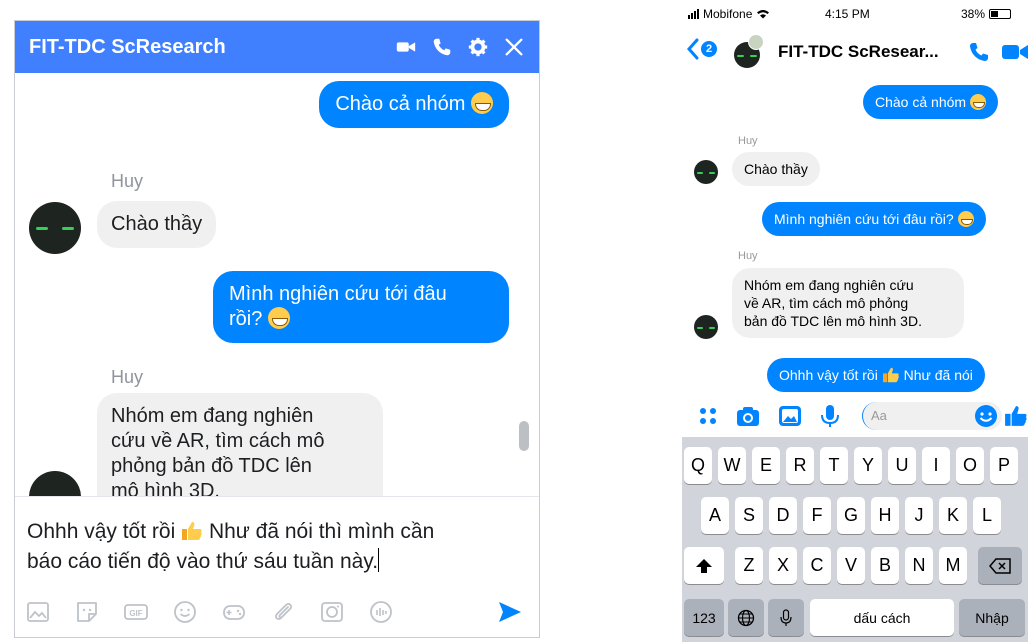 This screenshot has height=642, width=1028. Describe the element at coordinates (868, 465) in the screenshot. I see `key-y: Y` at that location.